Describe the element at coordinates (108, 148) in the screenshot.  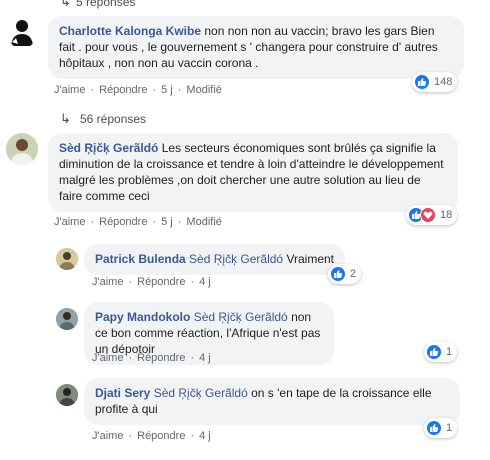
I see `comment-author: Sèd Ŗįčķ Gerãldó` at that location.